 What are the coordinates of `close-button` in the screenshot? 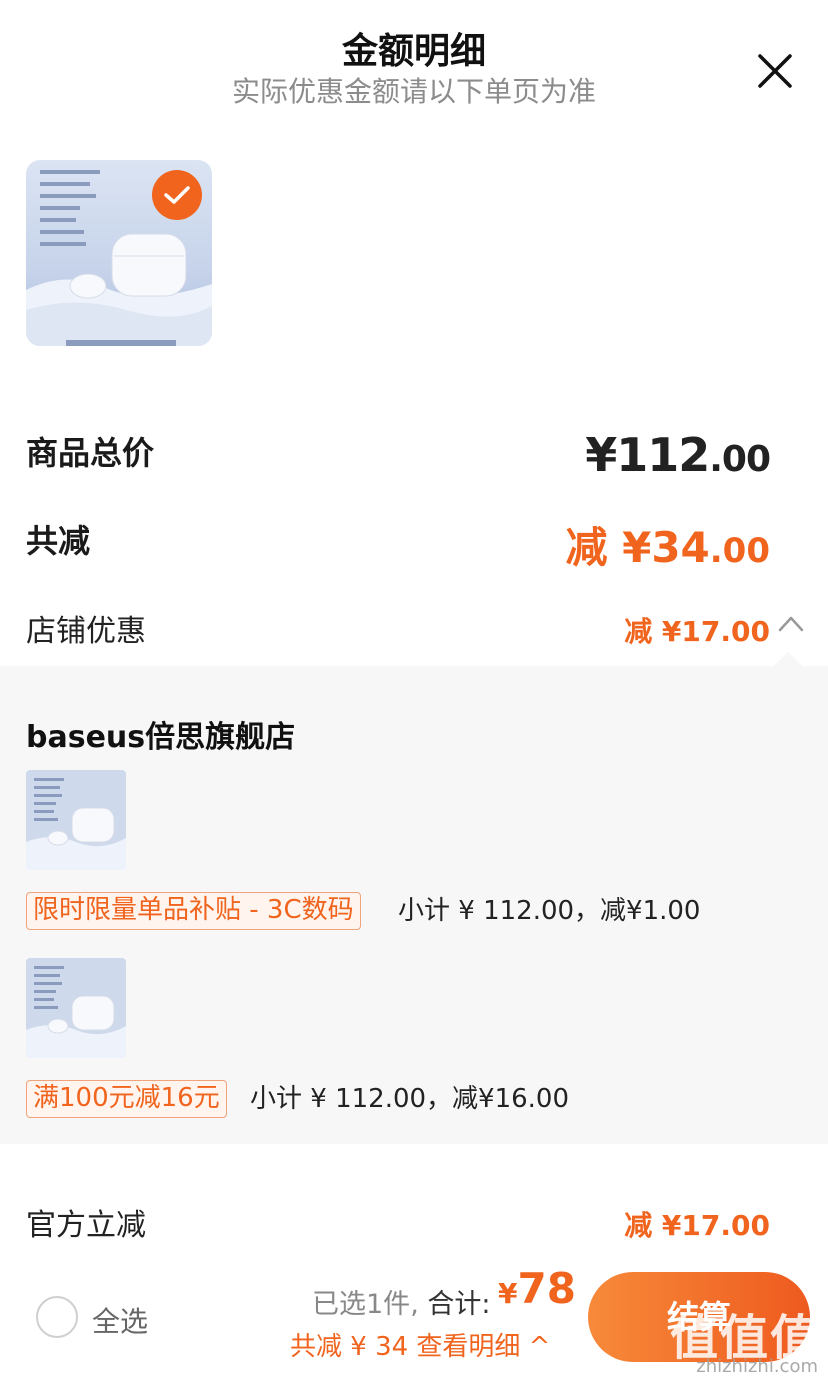 It's located at (775, 71).